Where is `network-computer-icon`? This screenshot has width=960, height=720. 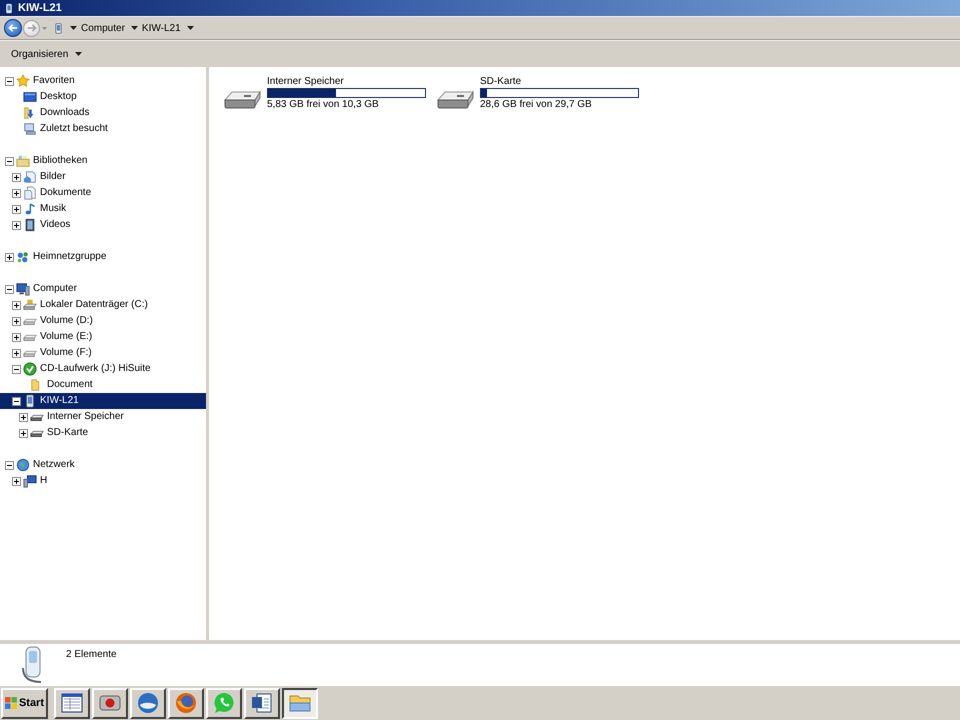
network-computer-icon is located at coordinates (30, 481).